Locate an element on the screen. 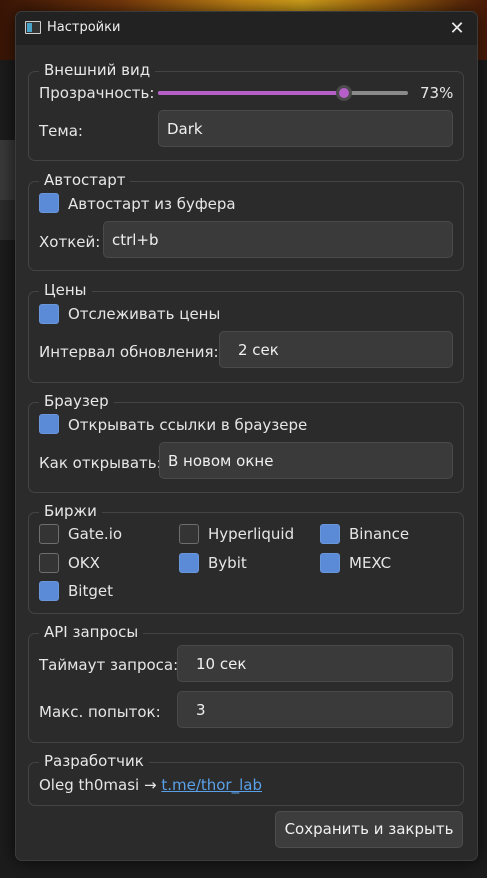 The image size is (487, 878). close-button: ✕ is located at coordinates (457, 28).